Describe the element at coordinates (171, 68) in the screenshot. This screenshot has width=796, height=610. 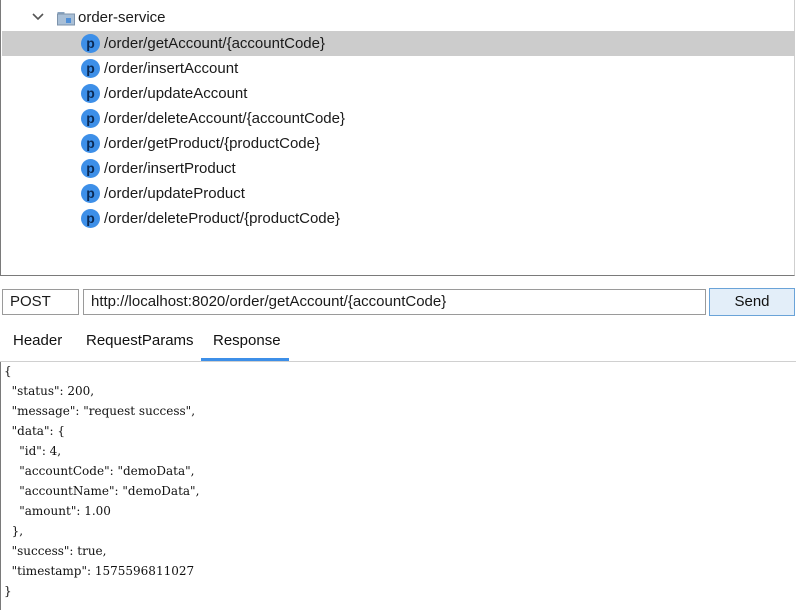
I see `endpoint-label: /order/insertAccount` at that location.